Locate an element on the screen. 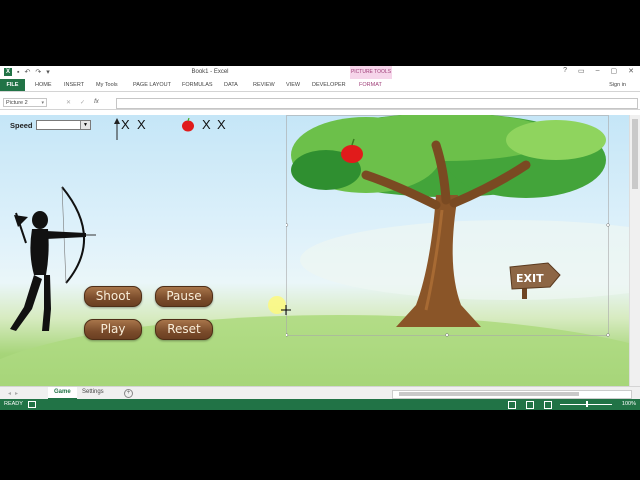  tab-view: VIEW is located at coordinates (293, 85).